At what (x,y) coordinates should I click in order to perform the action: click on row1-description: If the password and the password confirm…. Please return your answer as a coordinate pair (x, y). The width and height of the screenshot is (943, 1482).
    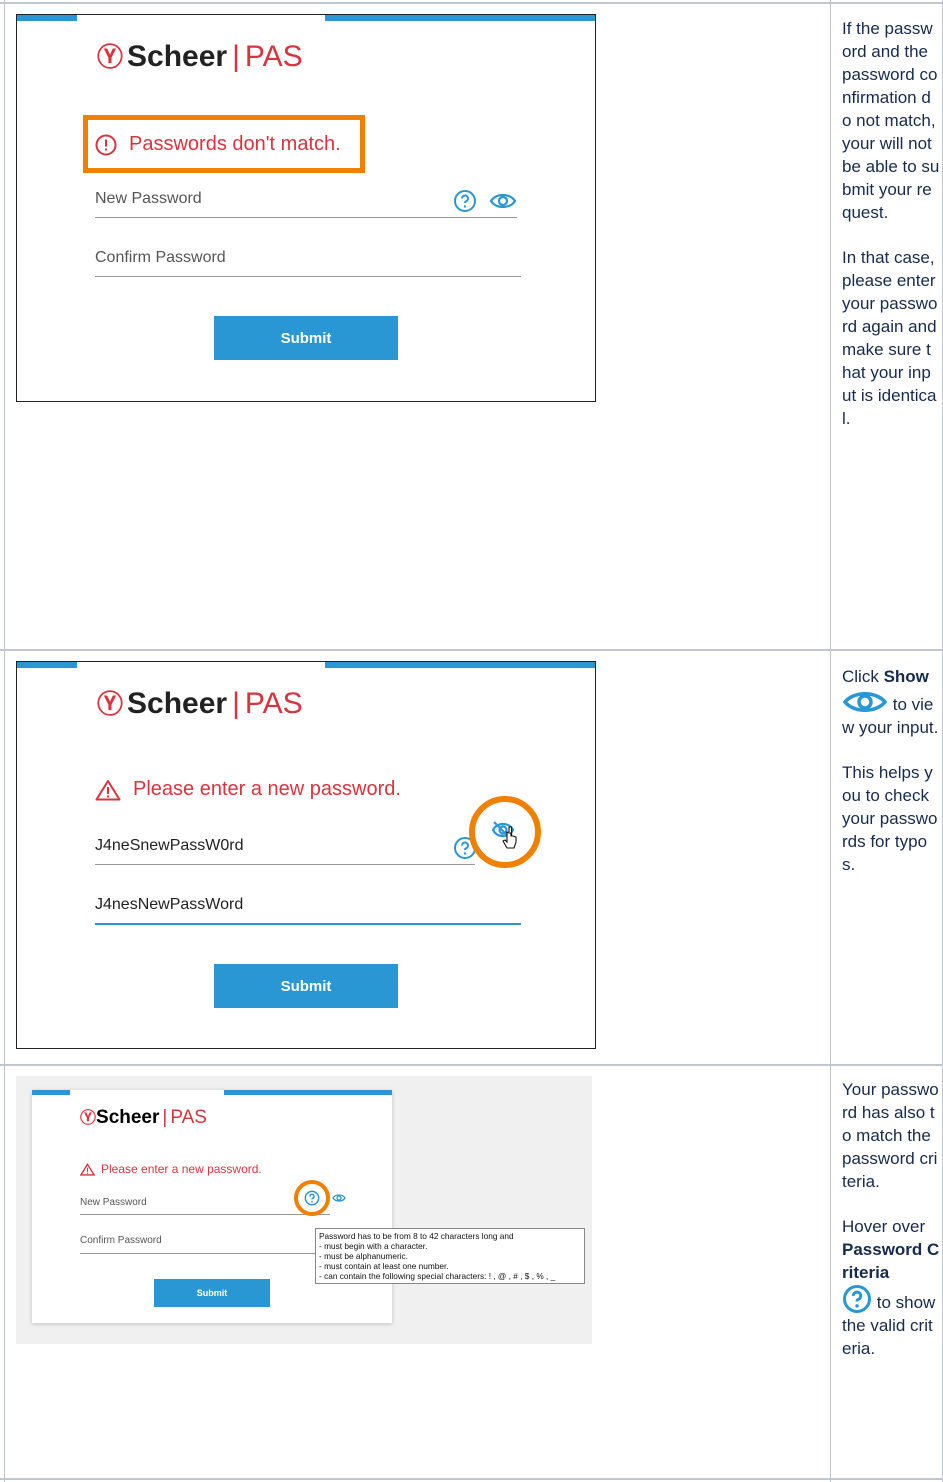
    Looking at the image, I should click on (891, 223).